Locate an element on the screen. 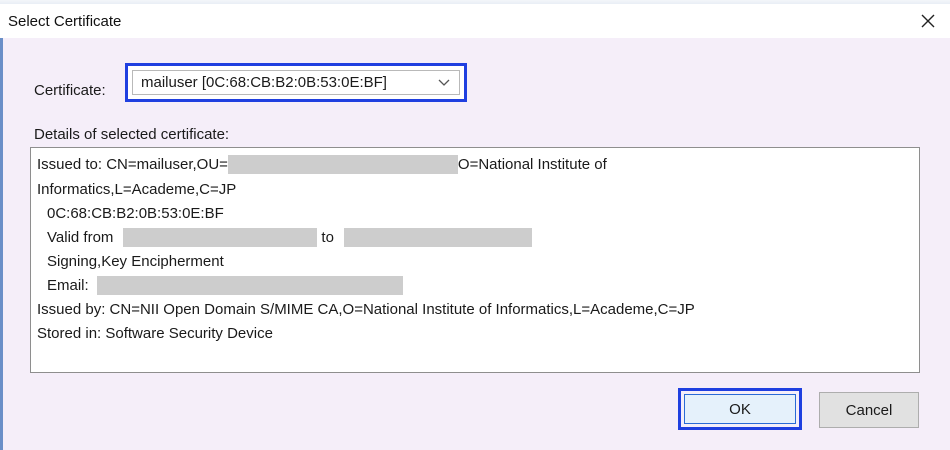 The image size is (950, 450). titlebar: Select Certificate is located at coordinates (475, 21).